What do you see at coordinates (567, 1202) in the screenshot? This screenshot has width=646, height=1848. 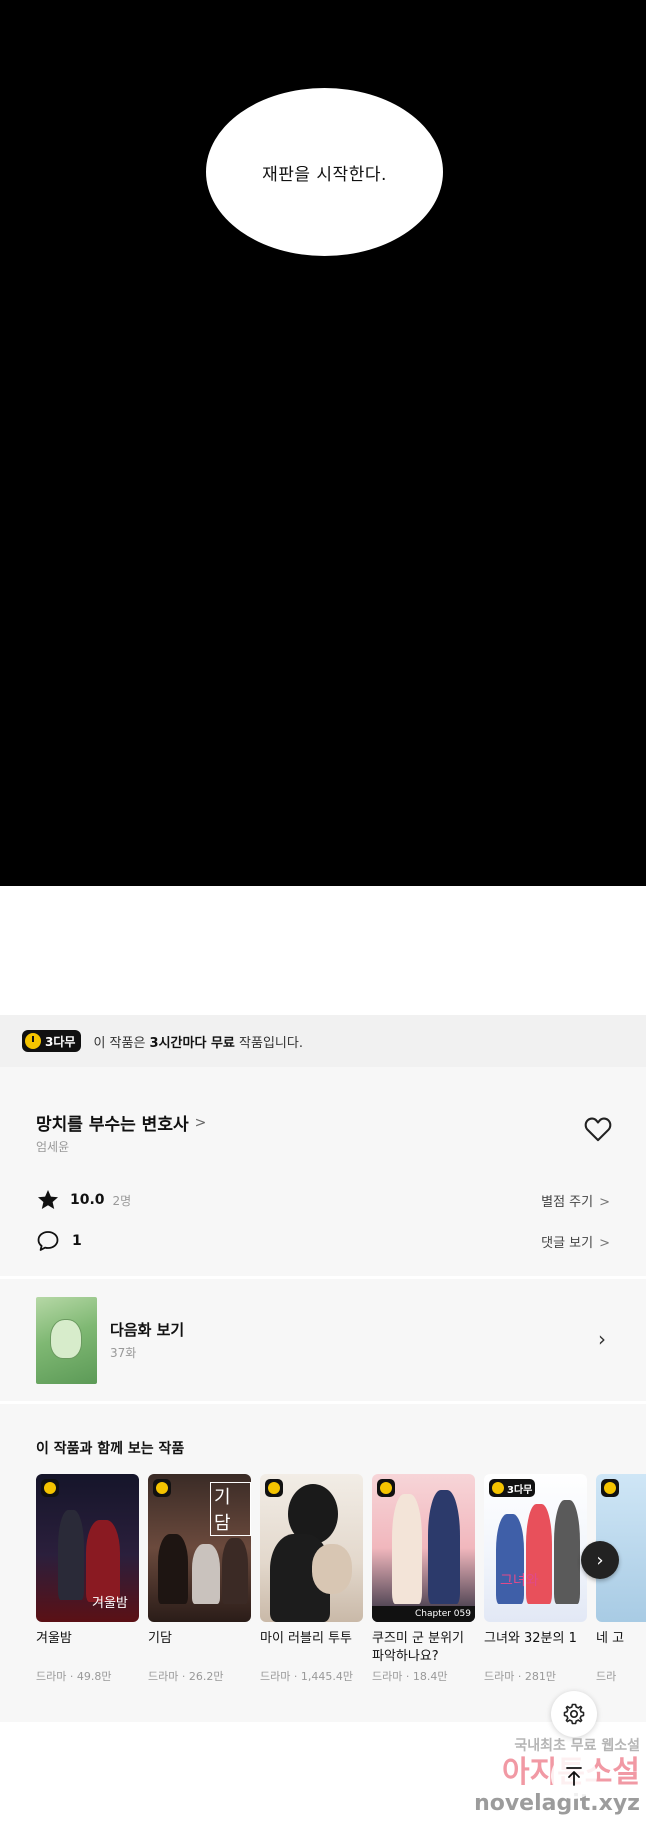 I see `rate-button-label: 별점 주기` at bounding box center [567, 1202].